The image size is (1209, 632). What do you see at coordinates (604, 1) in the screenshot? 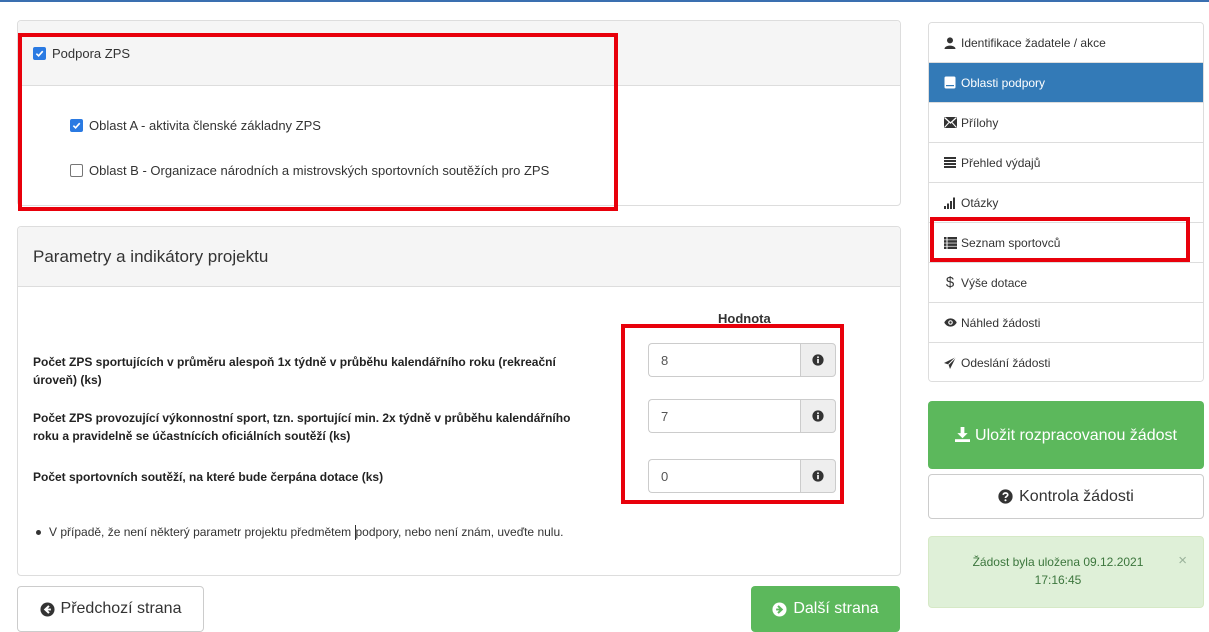
I see `top-border-line` at bounding box center [604, 1].